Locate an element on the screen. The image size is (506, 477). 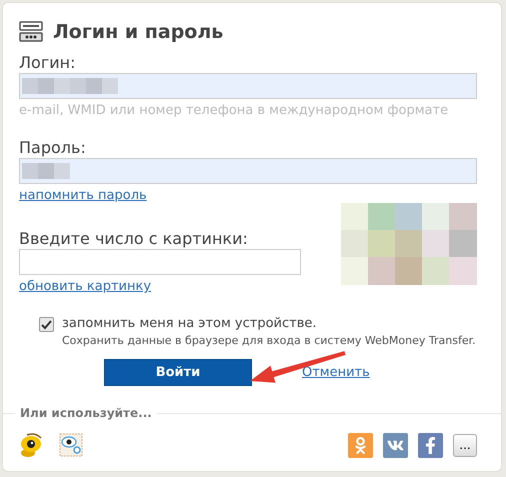
password-field is located at coordinates (248, 171).